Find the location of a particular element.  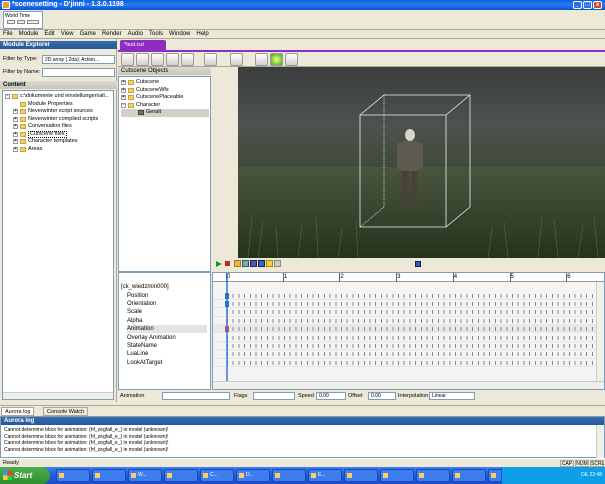

tab-aurora-log: Aurora log is located at coordinates (18, 411).